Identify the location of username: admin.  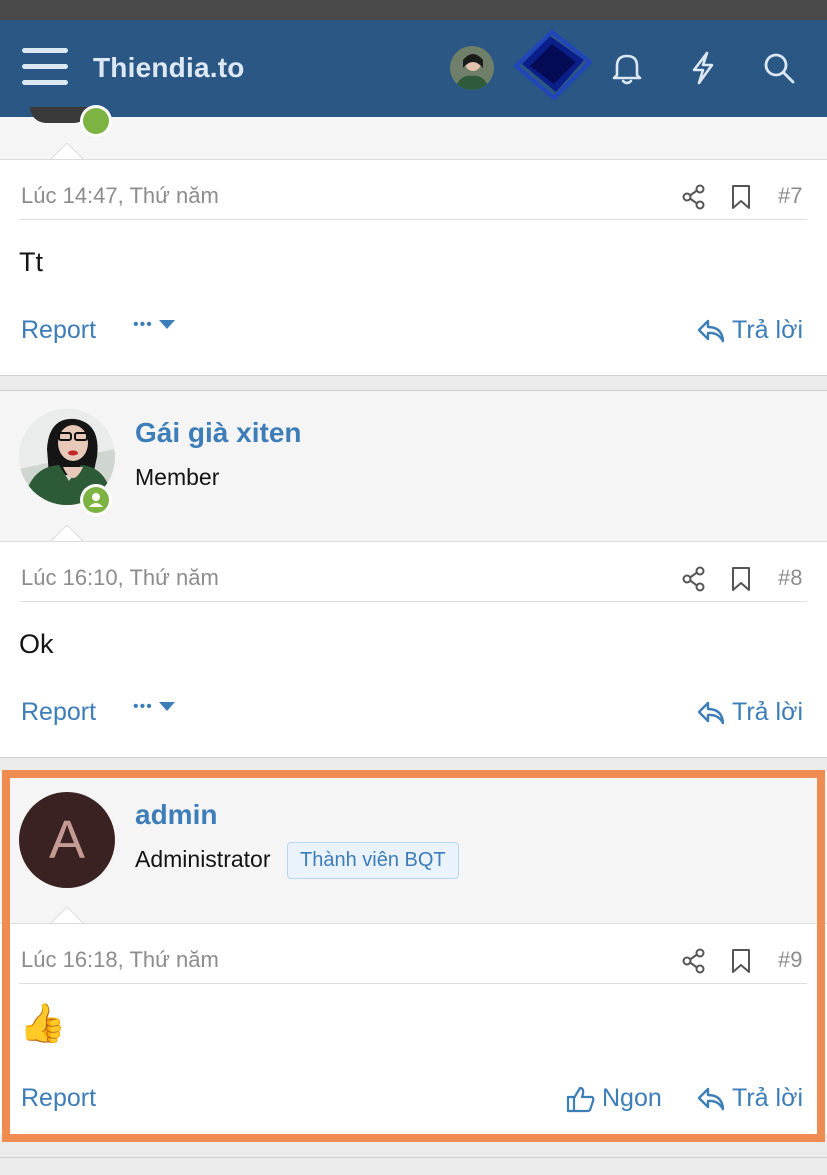
(176, 815).